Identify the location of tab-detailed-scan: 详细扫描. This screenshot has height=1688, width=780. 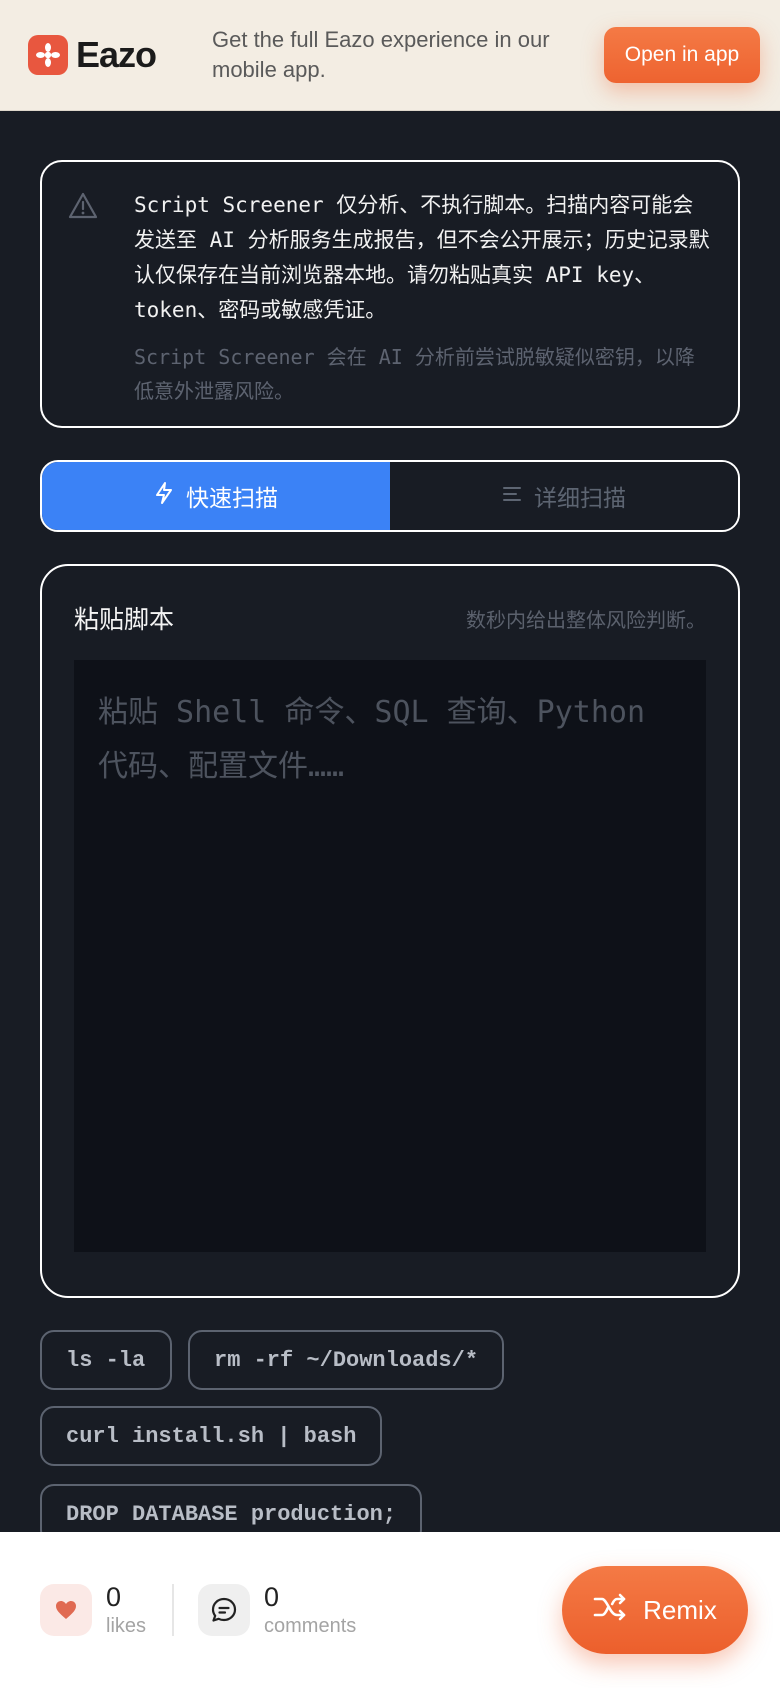
(564, 496).